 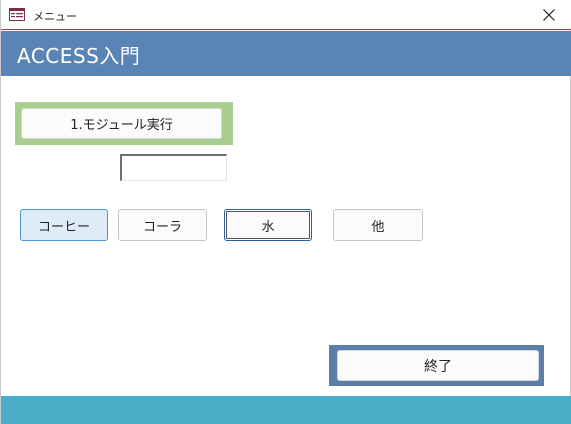 I want to click on cola-button: コーラ, so click(x=162, y=225).